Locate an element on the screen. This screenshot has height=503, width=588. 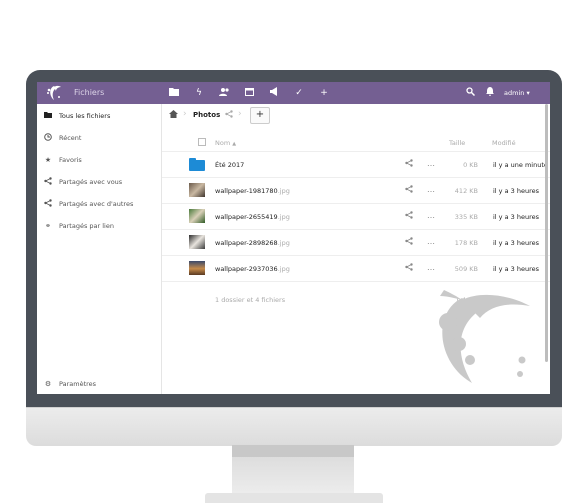
column-modified: Modifié is located at coordinates (504, 143).